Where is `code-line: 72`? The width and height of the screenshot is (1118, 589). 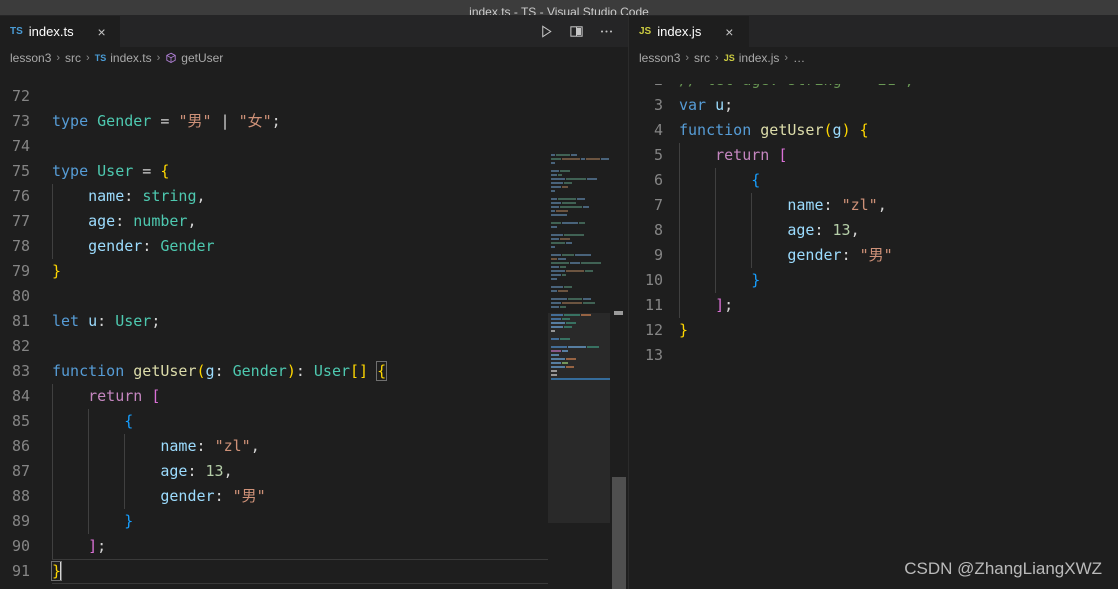 code-line: 72 is located at coordinates (314, 96).